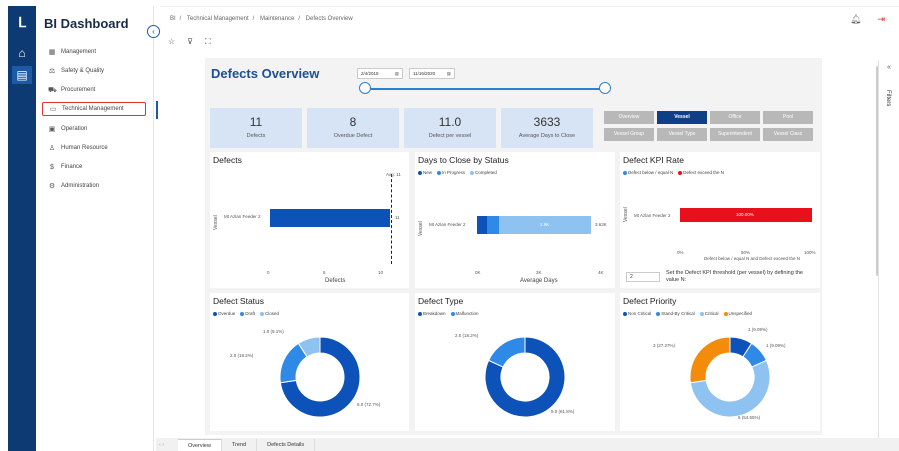  I want to click on data-label: 100.00%, so click(745, 214).